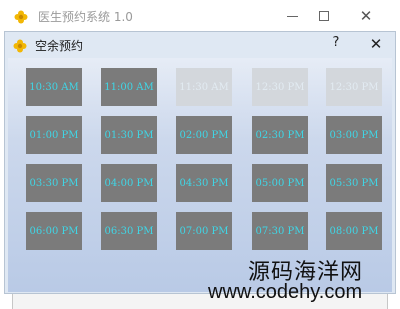  What do you see at coordinates (204, 87) in the screenshot?
I see `time-slot-button: 11:30 AM` at bounding box center [204, 87].